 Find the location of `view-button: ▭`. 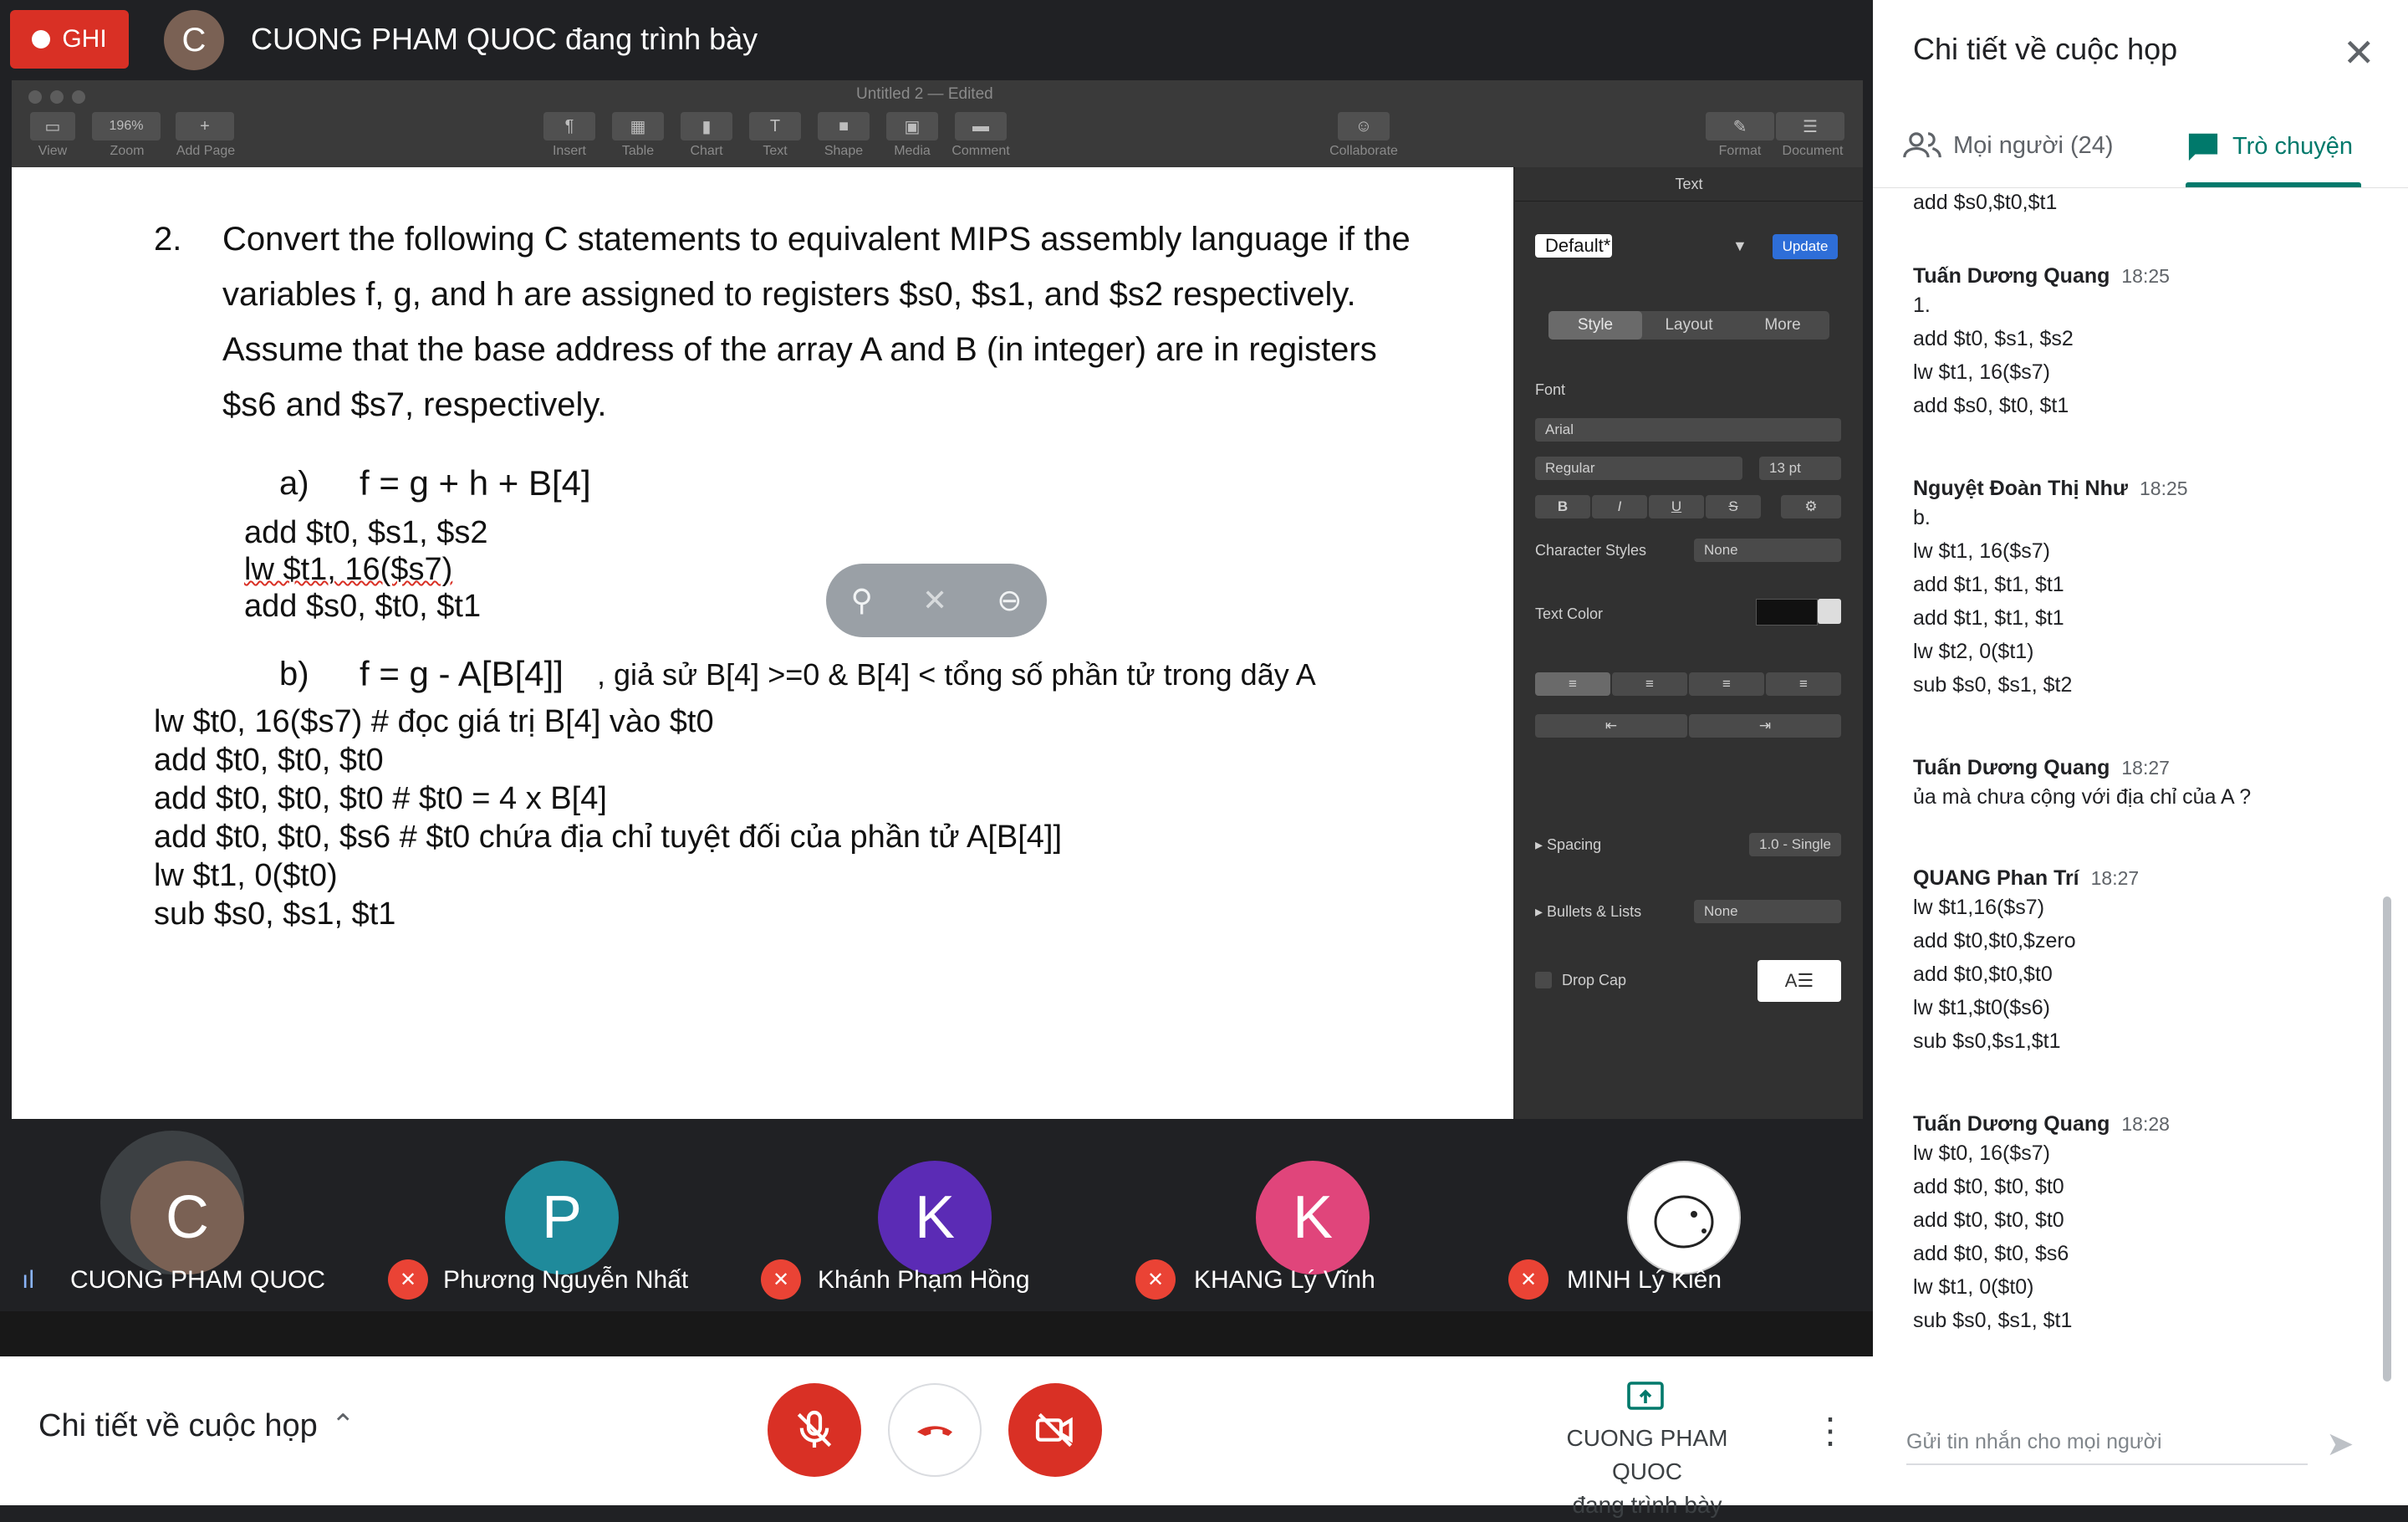

view-button: ▭ is located at coordinates (53, 126).